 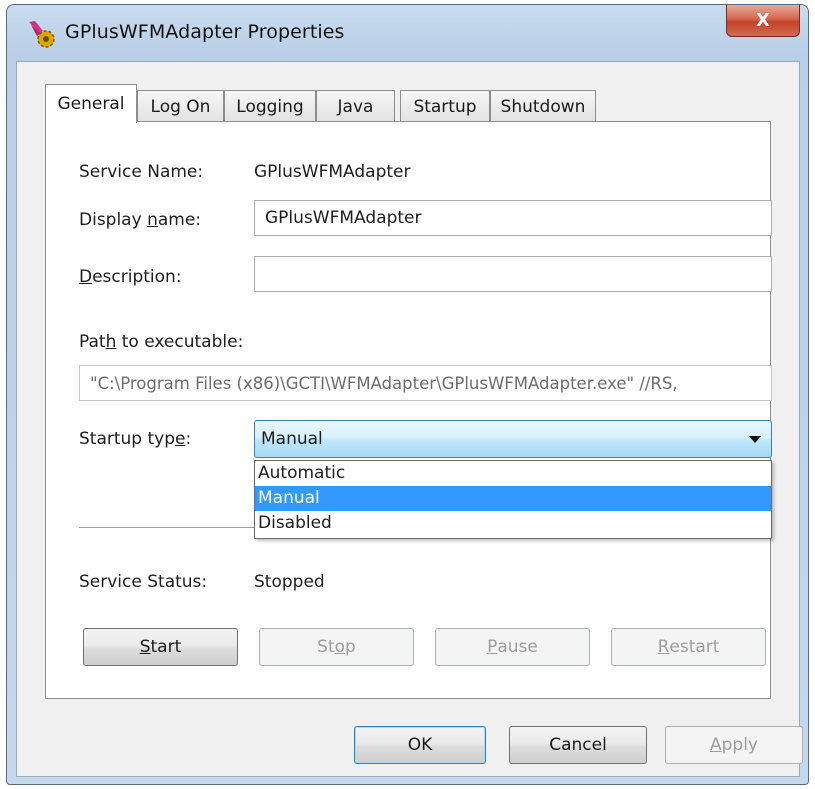 What do you see at coordinates (513, 274) in the screenshot?
I see `description-field` at bounding box center [513, 274].